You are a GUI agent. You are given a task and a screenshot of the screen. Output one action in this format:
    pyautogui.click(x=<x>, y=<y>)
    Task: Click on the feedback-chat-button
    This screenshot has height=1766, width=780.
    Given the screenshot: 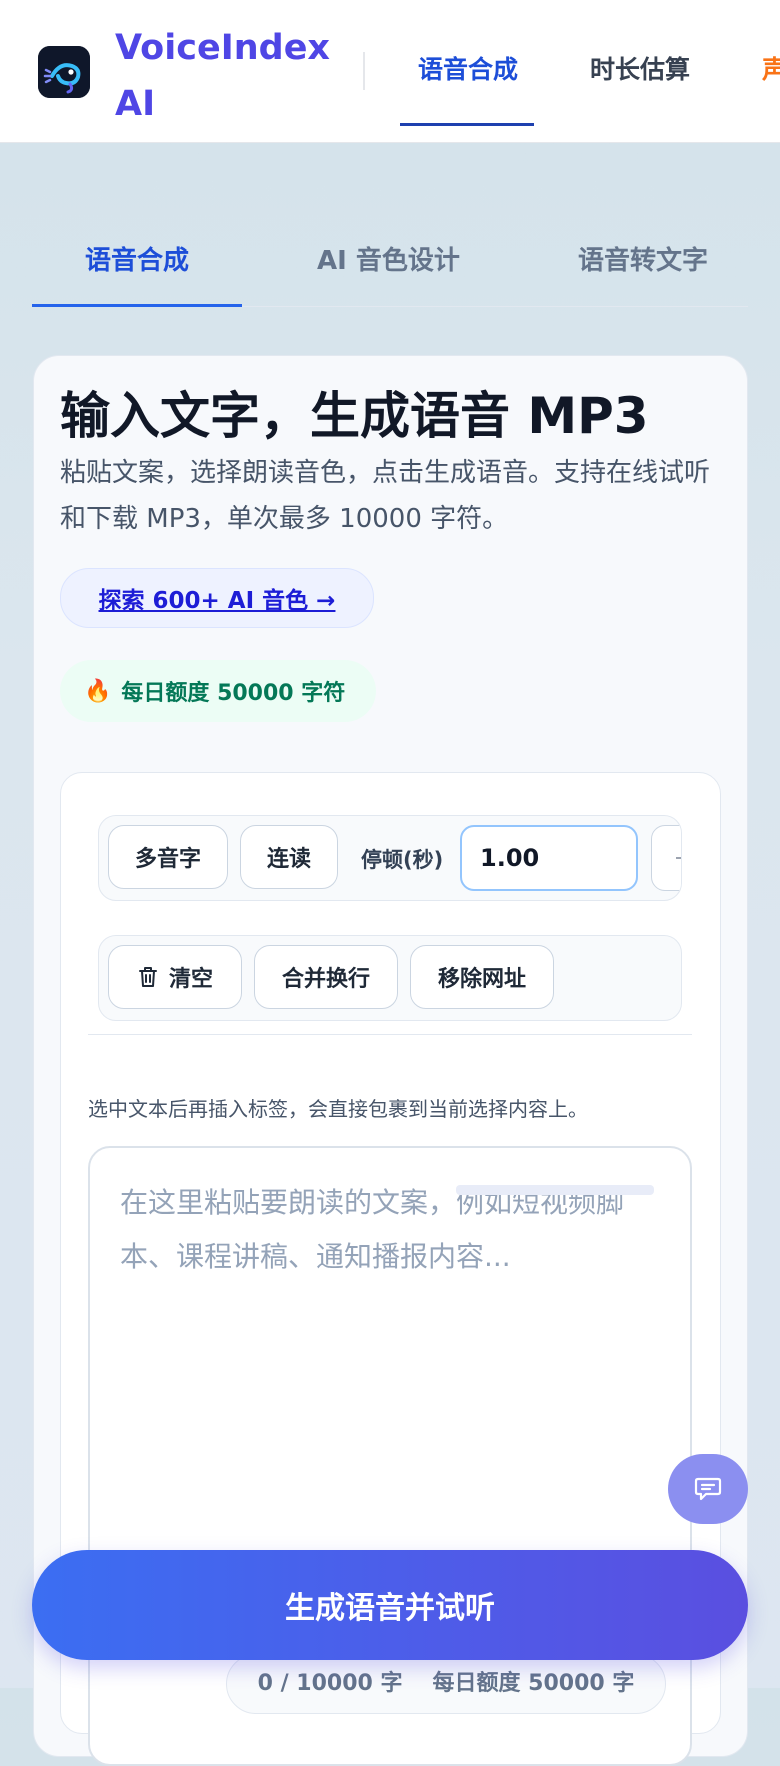 What is the action you would take?
    pyautogui.click(x=708, y=1489)
    